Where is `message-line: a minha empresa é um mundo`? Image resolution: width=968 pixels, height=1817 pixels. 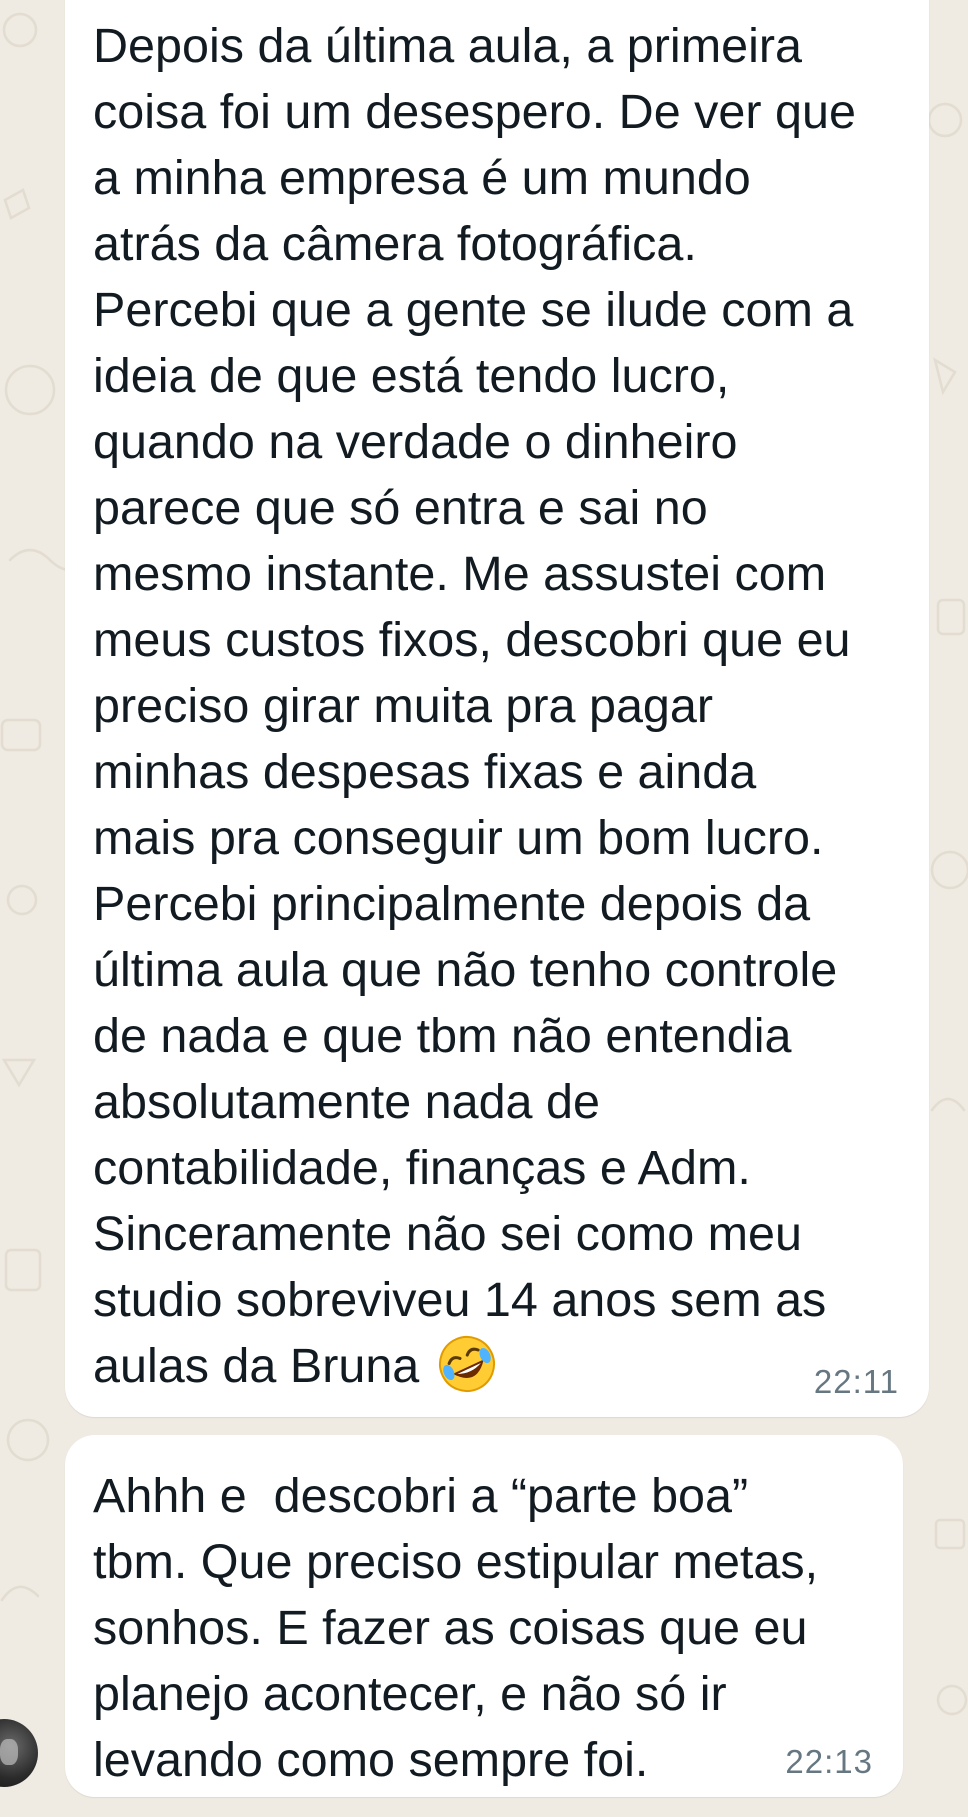 message-line: a minha empresa é um mundo is located at coordinates (422, 178).